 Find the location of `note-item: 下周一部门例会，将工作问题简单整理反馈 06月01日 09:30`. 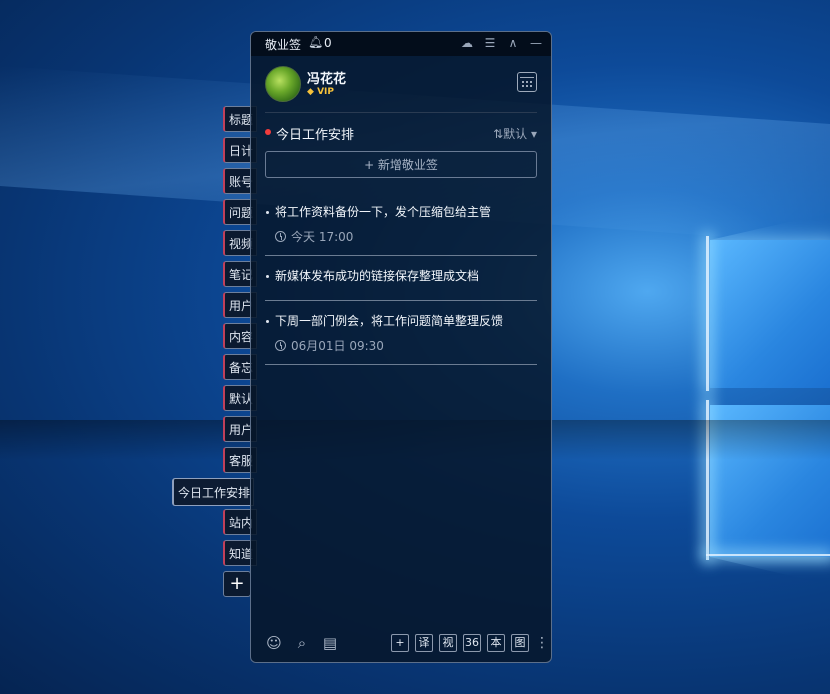

note-item: 下周一部门例会，将工作问题简单整理反馈 06月01日 09:30 is located at coordinates (401, 333).